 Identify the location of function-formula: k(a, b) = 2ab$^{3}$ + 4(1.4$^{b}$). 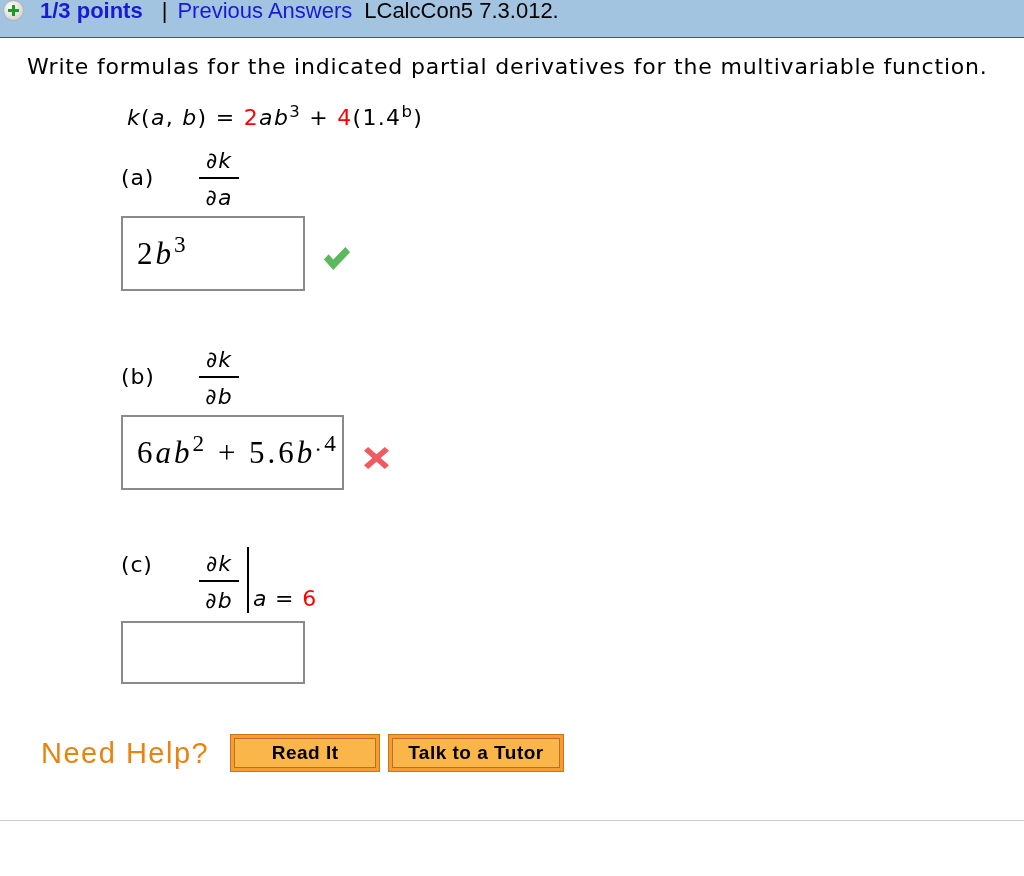
(275, 118).